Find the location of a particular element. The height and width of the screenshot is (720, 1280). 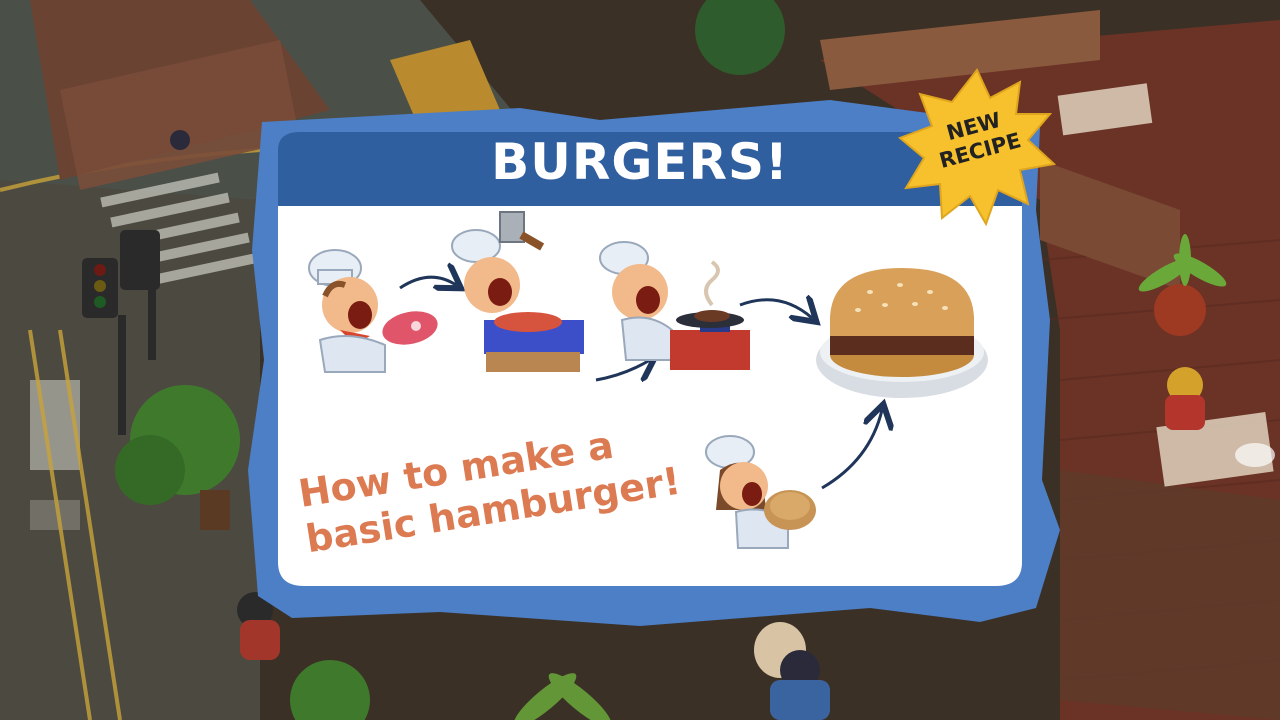

chef-with-raw-meat is located at coordinates (373, 311).